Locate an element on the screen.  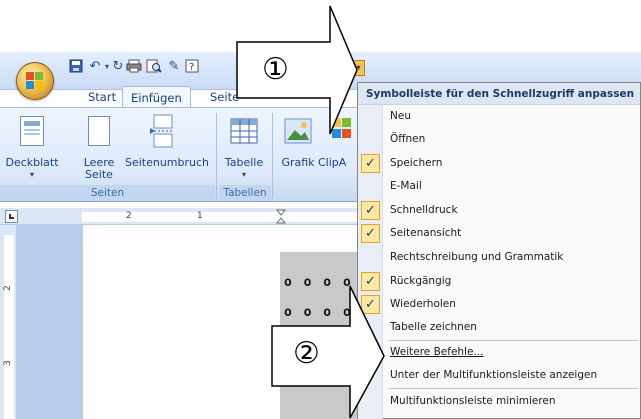
callout-number-1: ① is located at coordinates (275, 69).